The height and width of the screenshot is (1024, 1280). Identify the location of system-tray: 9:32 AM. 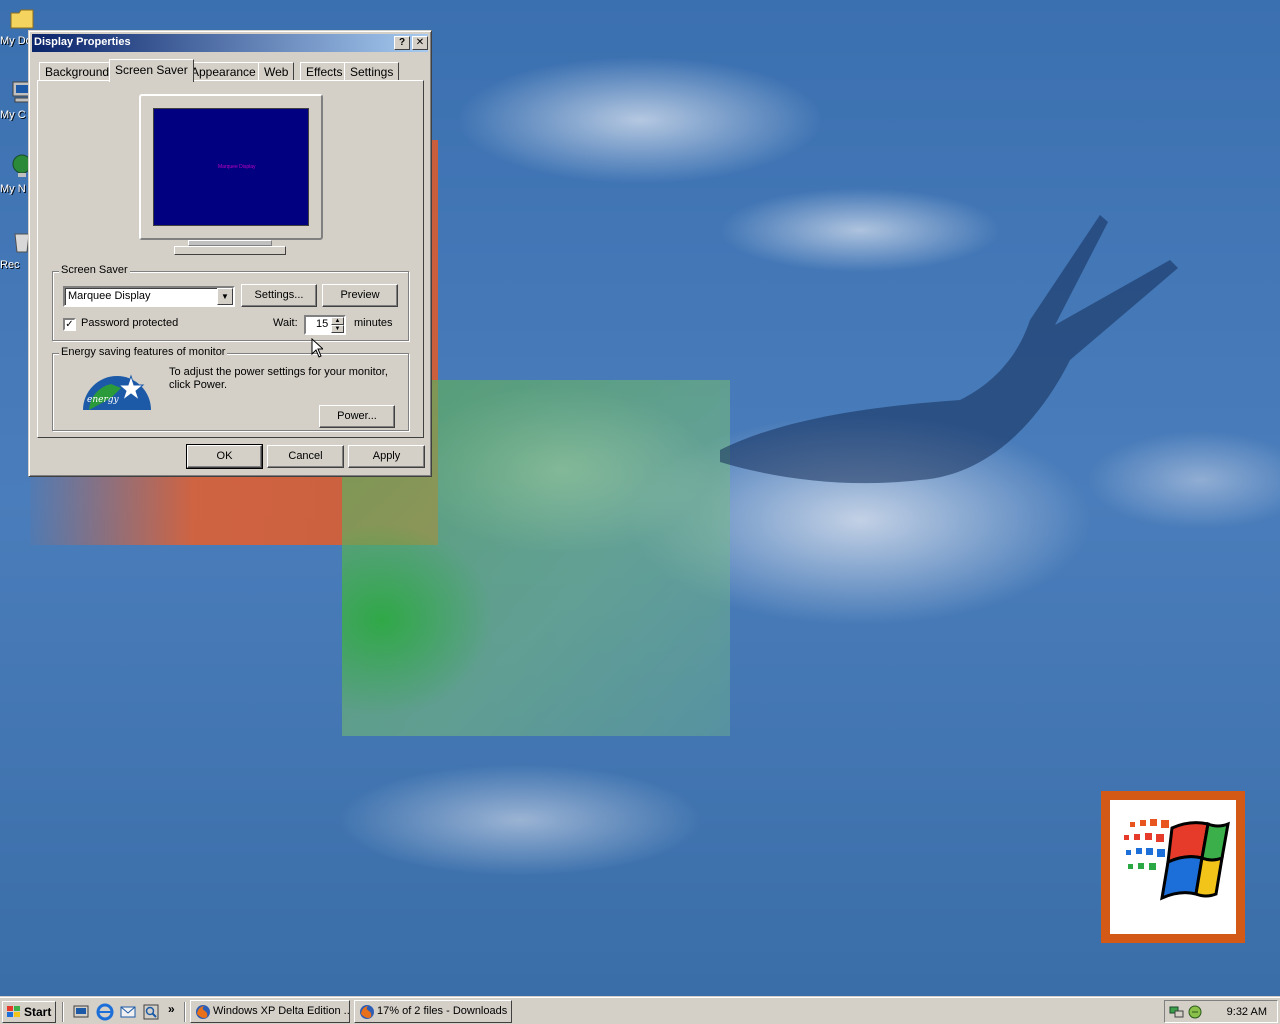
(1221, 1011).